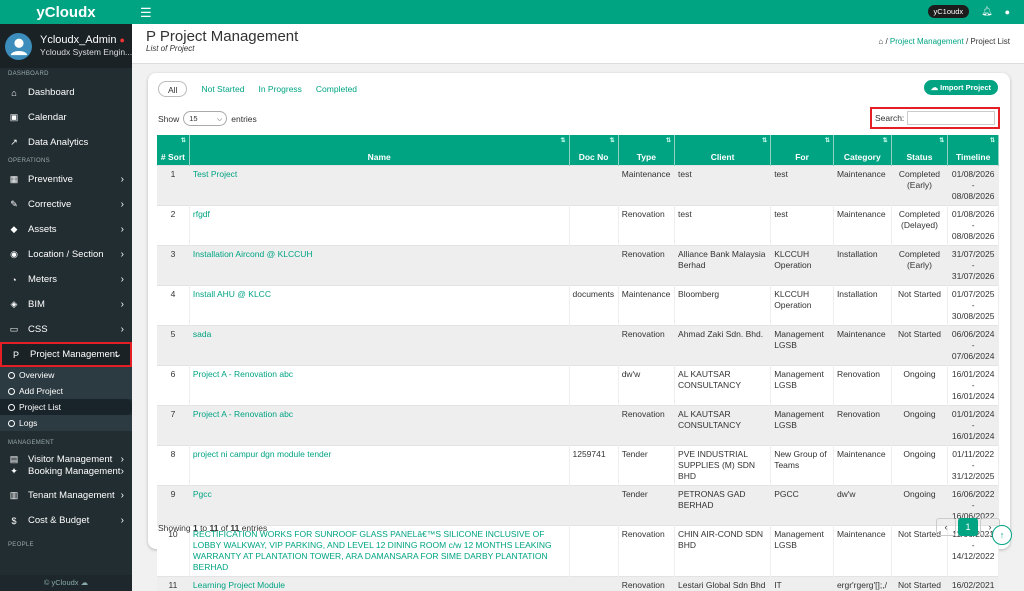 Image resolution: width=1024 pixels, height=591 pixels. Describe the element at coordinates (205, 118) in the screenshot. I see `entries-select: 15` at that location.